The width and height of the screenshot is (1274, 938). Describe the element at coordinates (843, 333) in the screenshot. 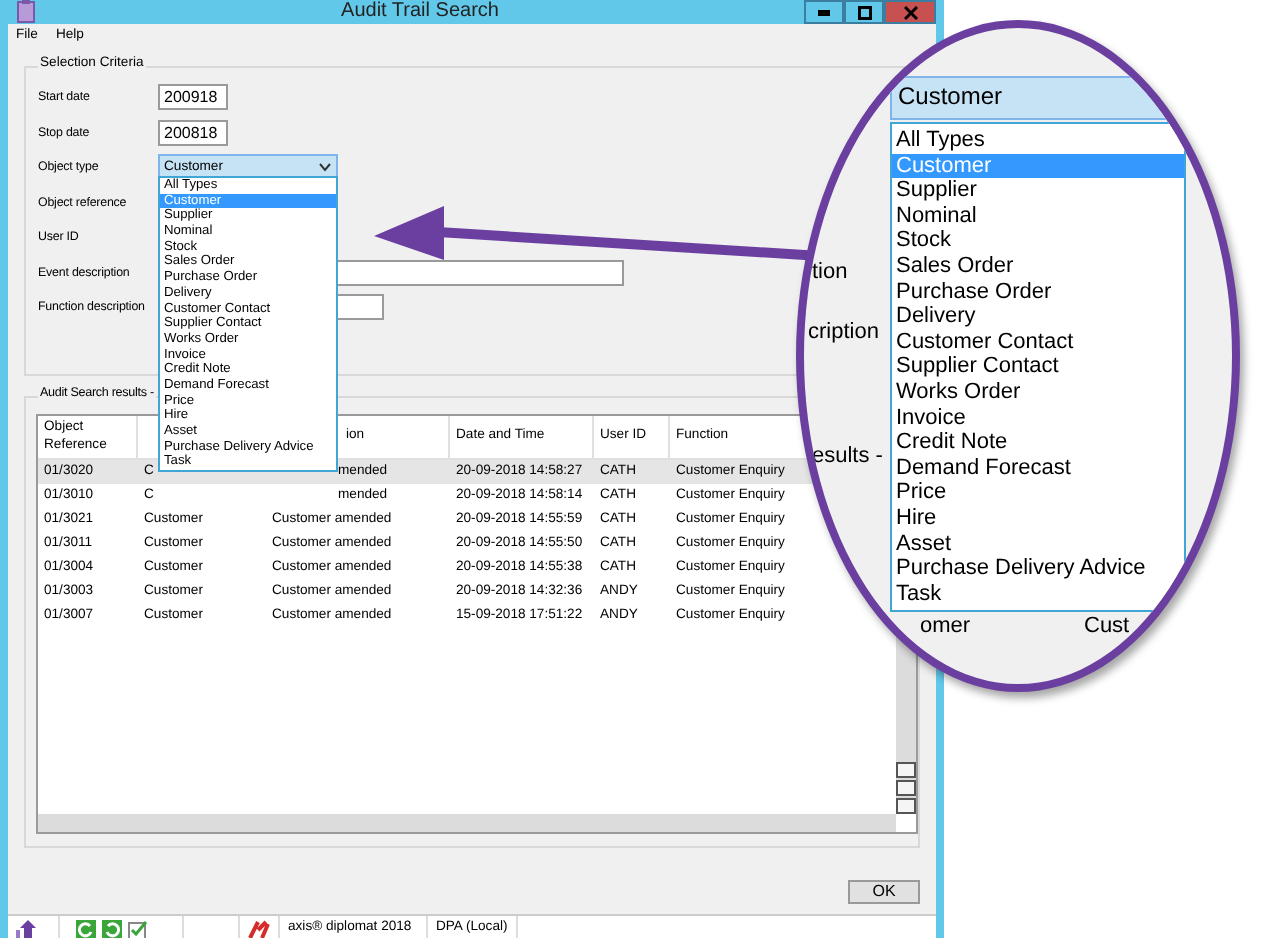

I see `partial-label: cription` at that location.